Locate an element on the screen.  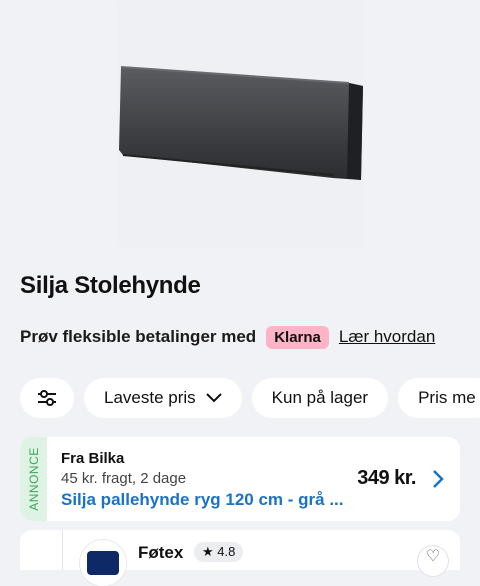
in-stock-label: Kun på lager is located at coordinates (320, 397).